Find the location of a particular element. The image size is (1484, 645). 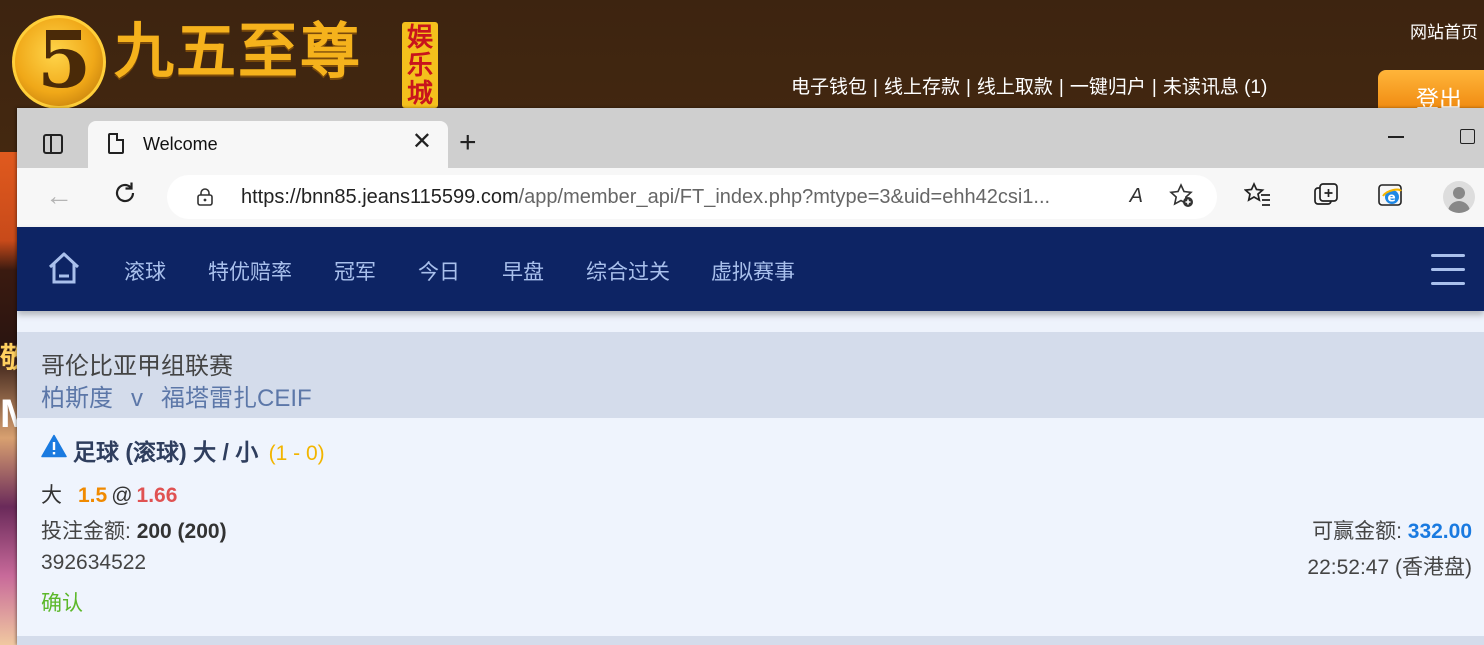

maximize-button is located at coordinates (1467, 136).